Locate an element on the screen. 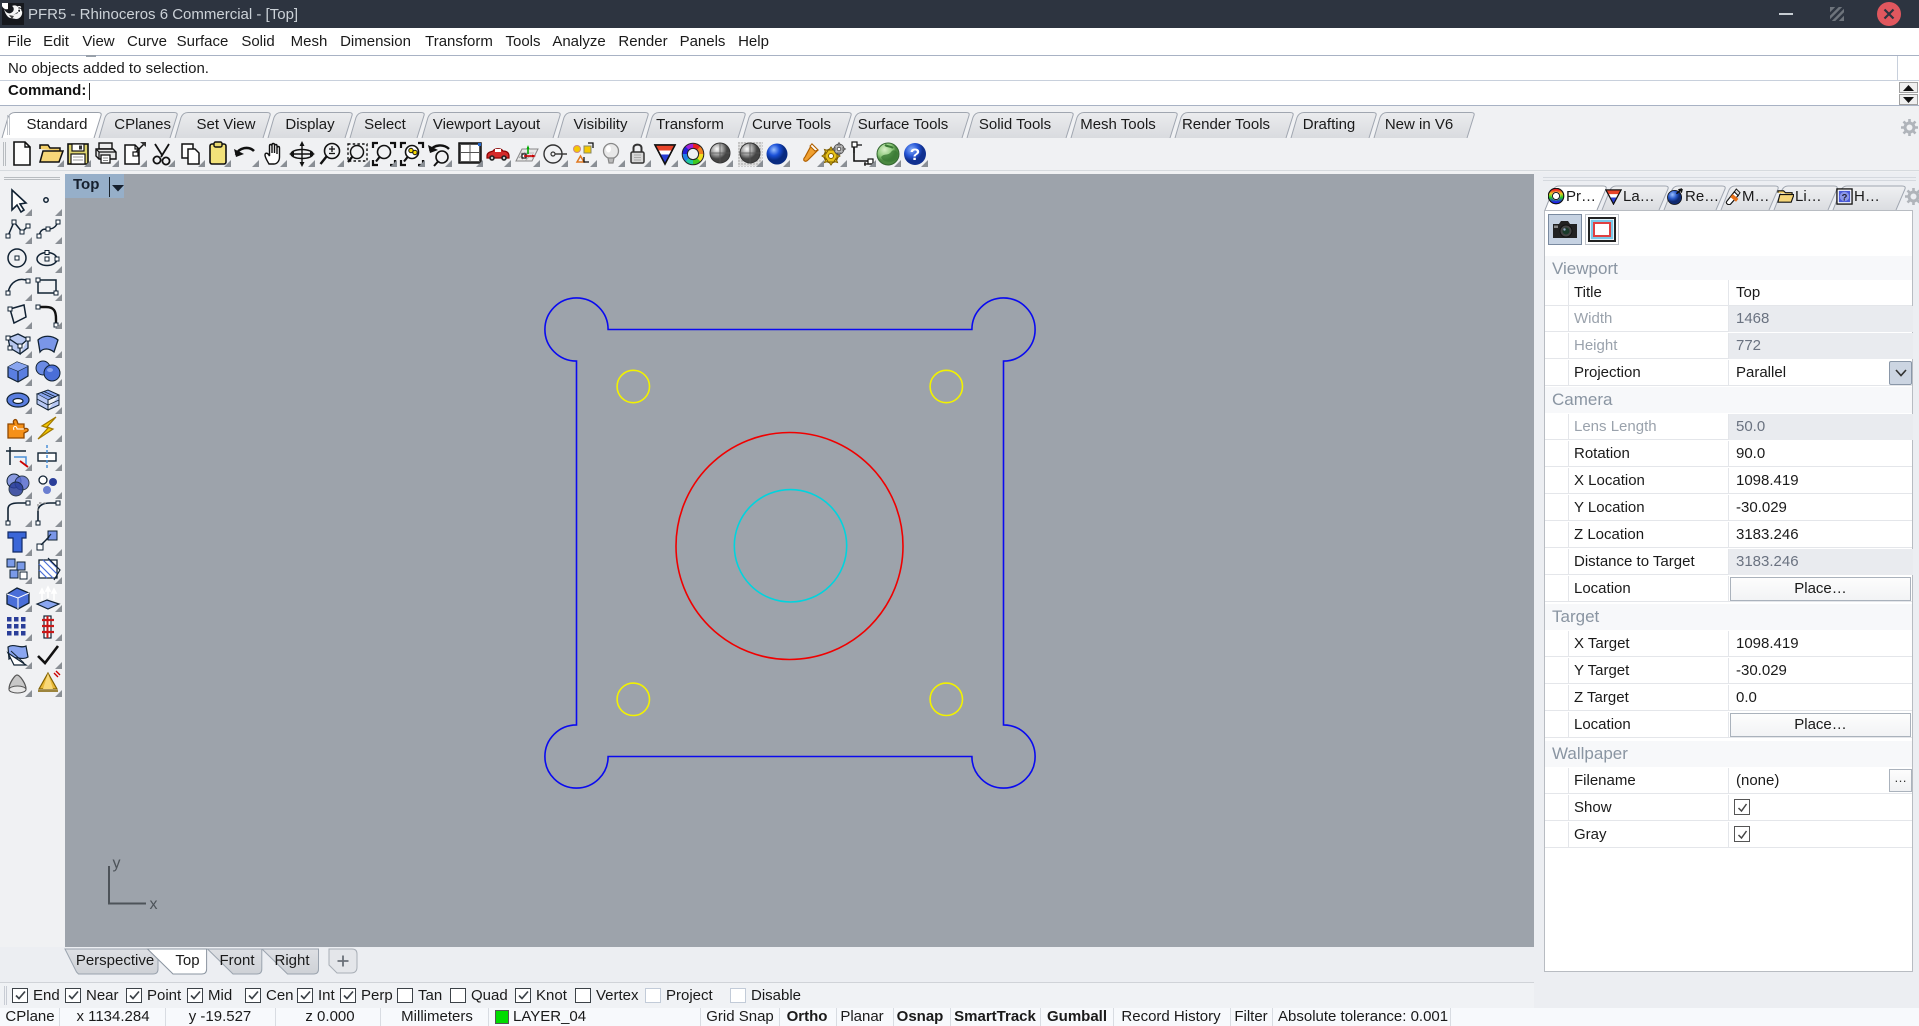  svg-text: y is located at coordinates (117, 863).